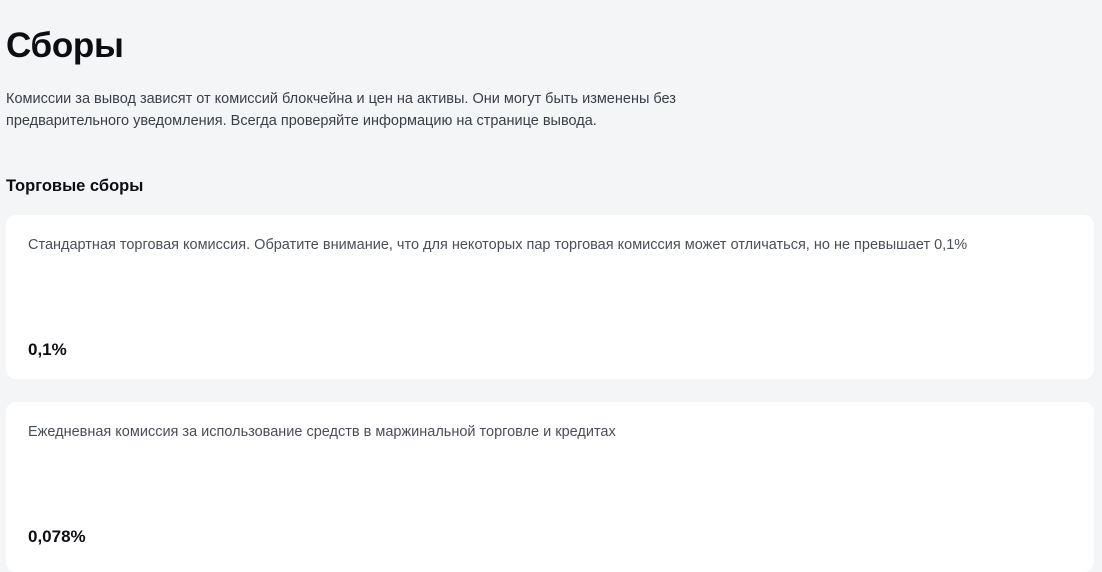 The image size is (1102, 572). Describe the element at coordinates (47, 349) in the screenshot. I see `fee-card-value: 0,1%` at that location.